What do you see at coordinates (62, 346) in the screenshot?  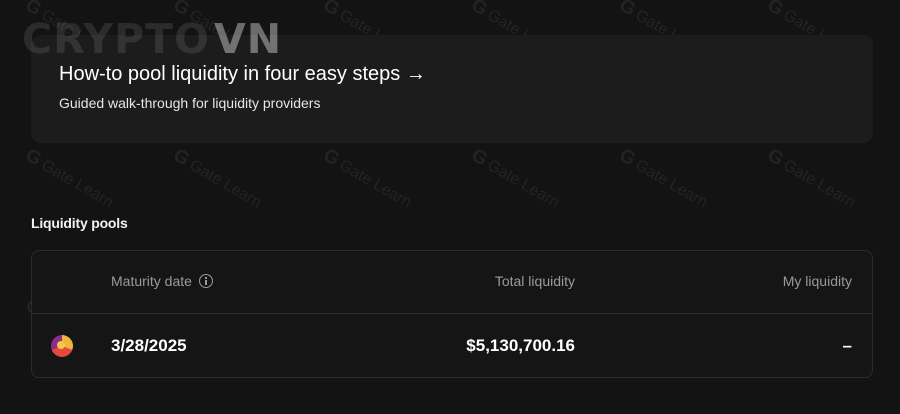 I see `token-icon` at bounding box center [62, 346].